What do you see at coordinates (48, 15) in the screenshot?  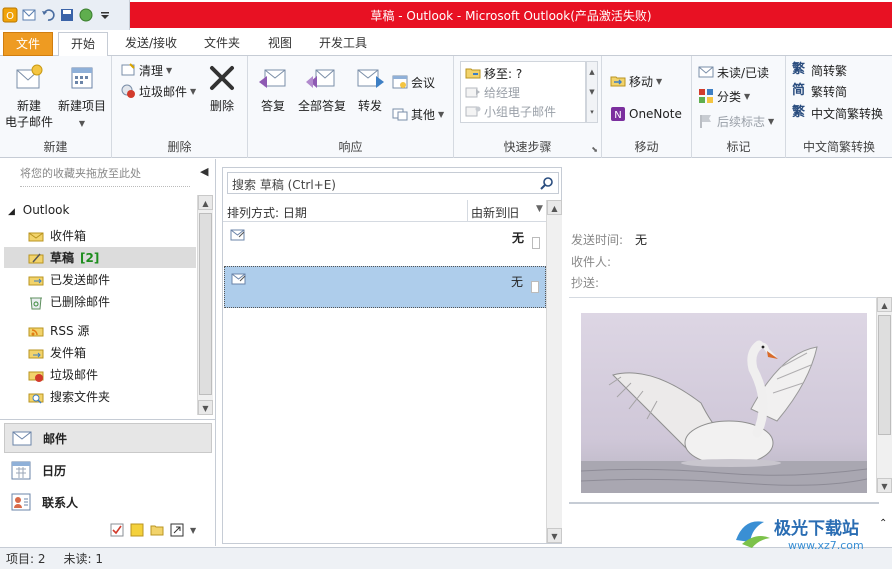 I see `undo-icon` at bounding box center [48, 15].